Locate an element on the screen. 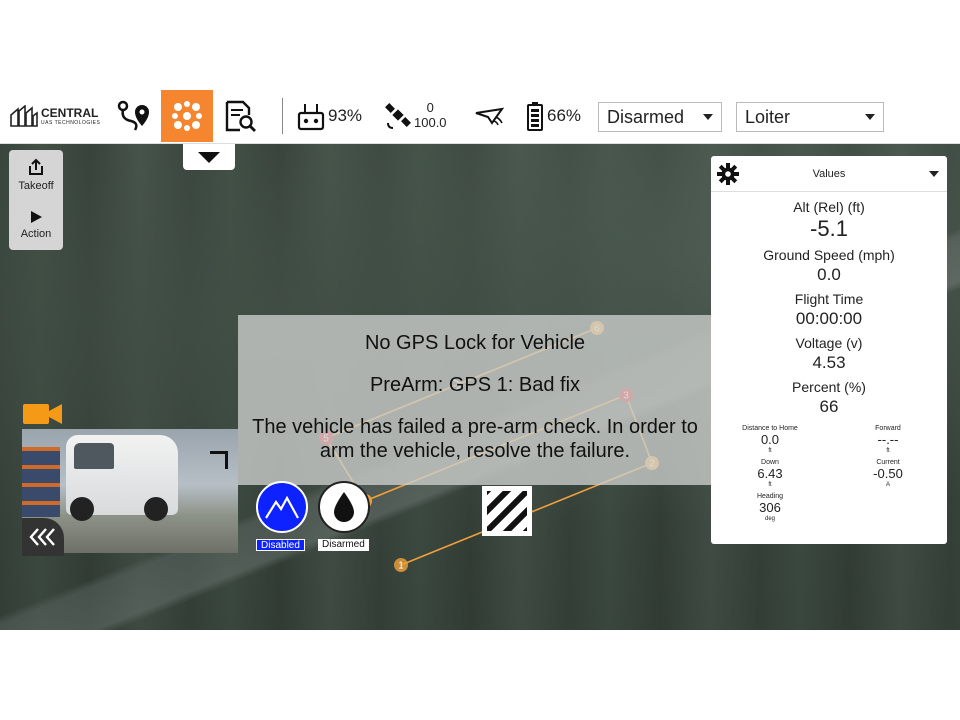 The width and height of the screenshot is (960, 720). route-plan-icon is located at coordinates (133, 115).